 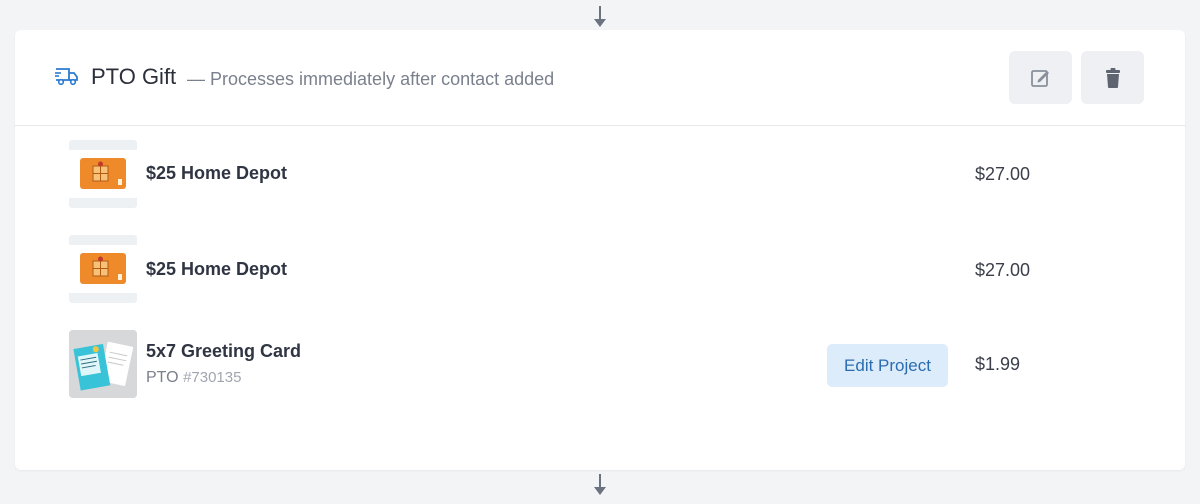 I want to click on edit-step-button, so click(x=1040, y=77).